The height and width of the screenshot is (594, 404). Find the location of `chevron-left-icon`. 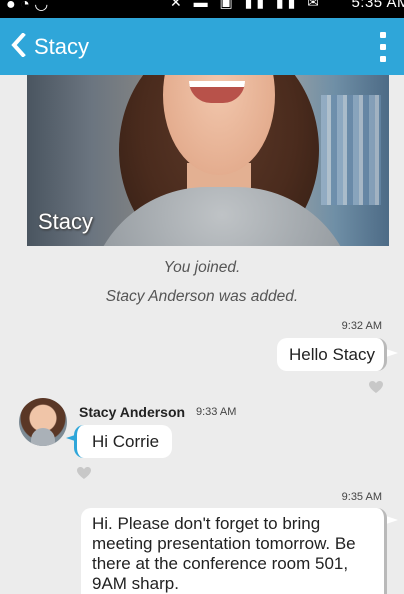

chevron-left-icon is located at coordinates (18, 46).